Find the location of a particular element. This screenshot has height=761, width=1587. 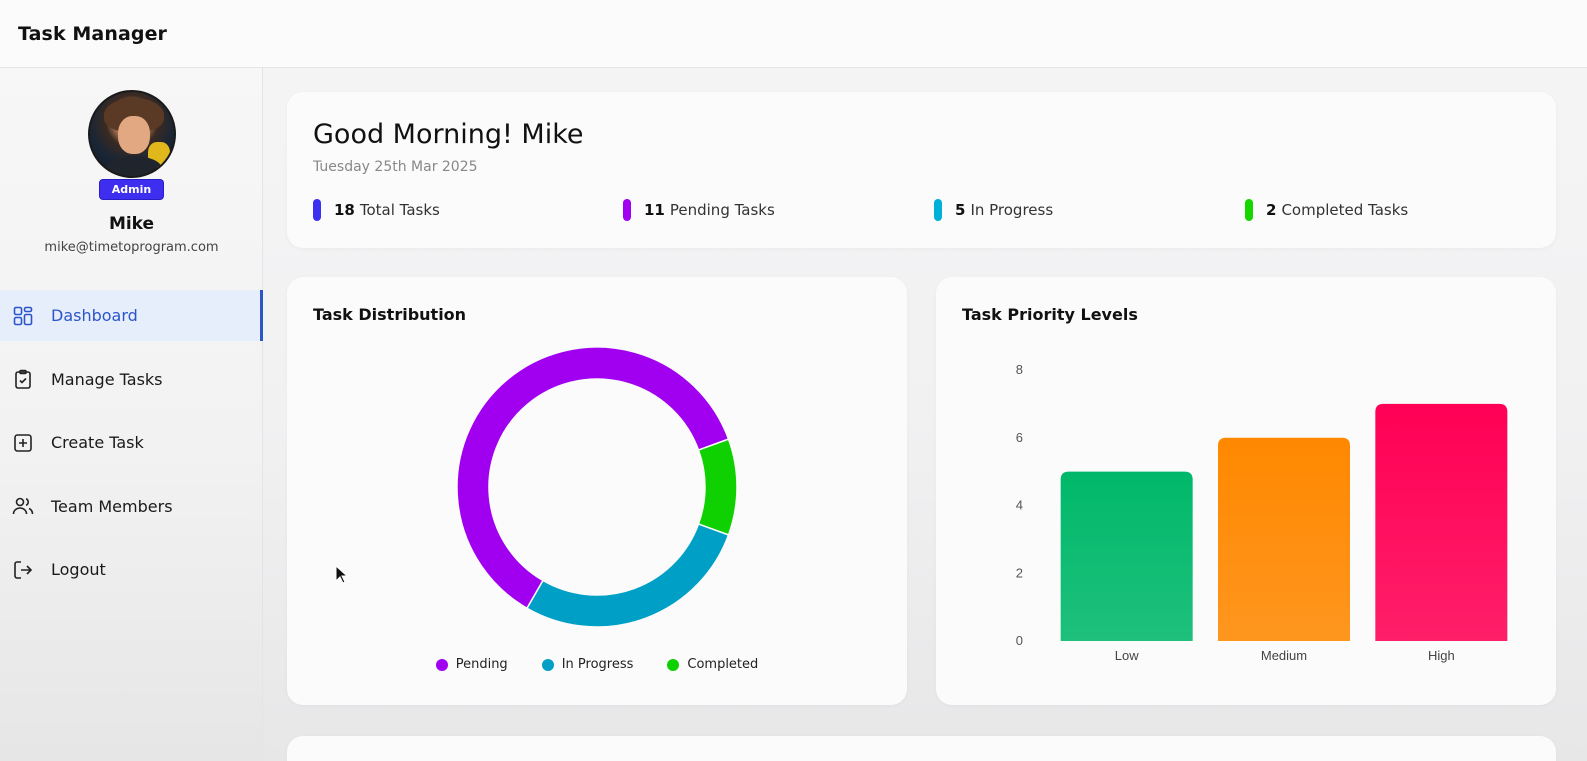

sidebar-item-manage-tasks: Manage Tasks is located at coordinates (131, 379).